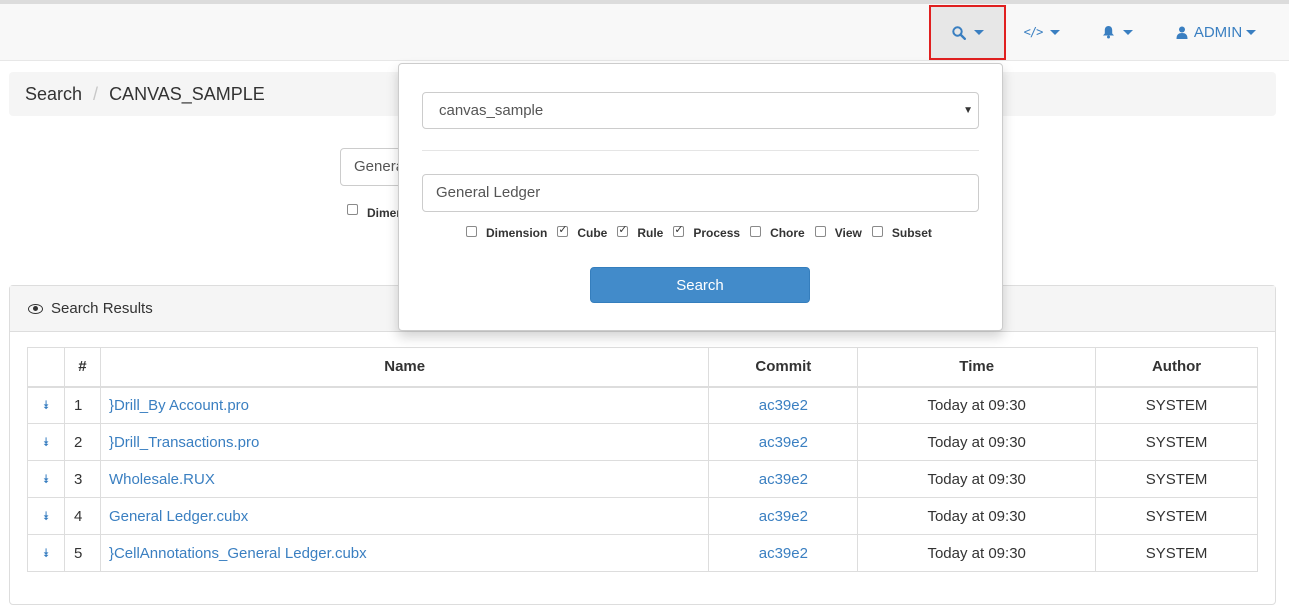 Image resolution: width=1289 pixels, height=605 pixels. Describe the element at coordinates (187, 93) in the screenshot. I see `breadcrumb-item-current: CANVAS_SAMPLE` at that location.